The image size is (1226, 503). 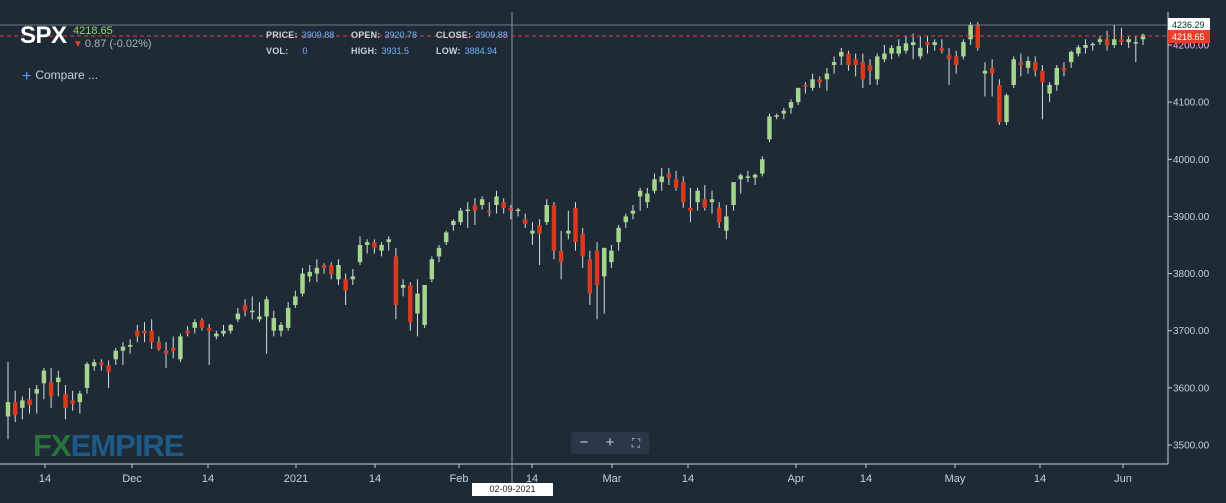 I want to click on zoom-out-button: −, so click(x=584, y=443).